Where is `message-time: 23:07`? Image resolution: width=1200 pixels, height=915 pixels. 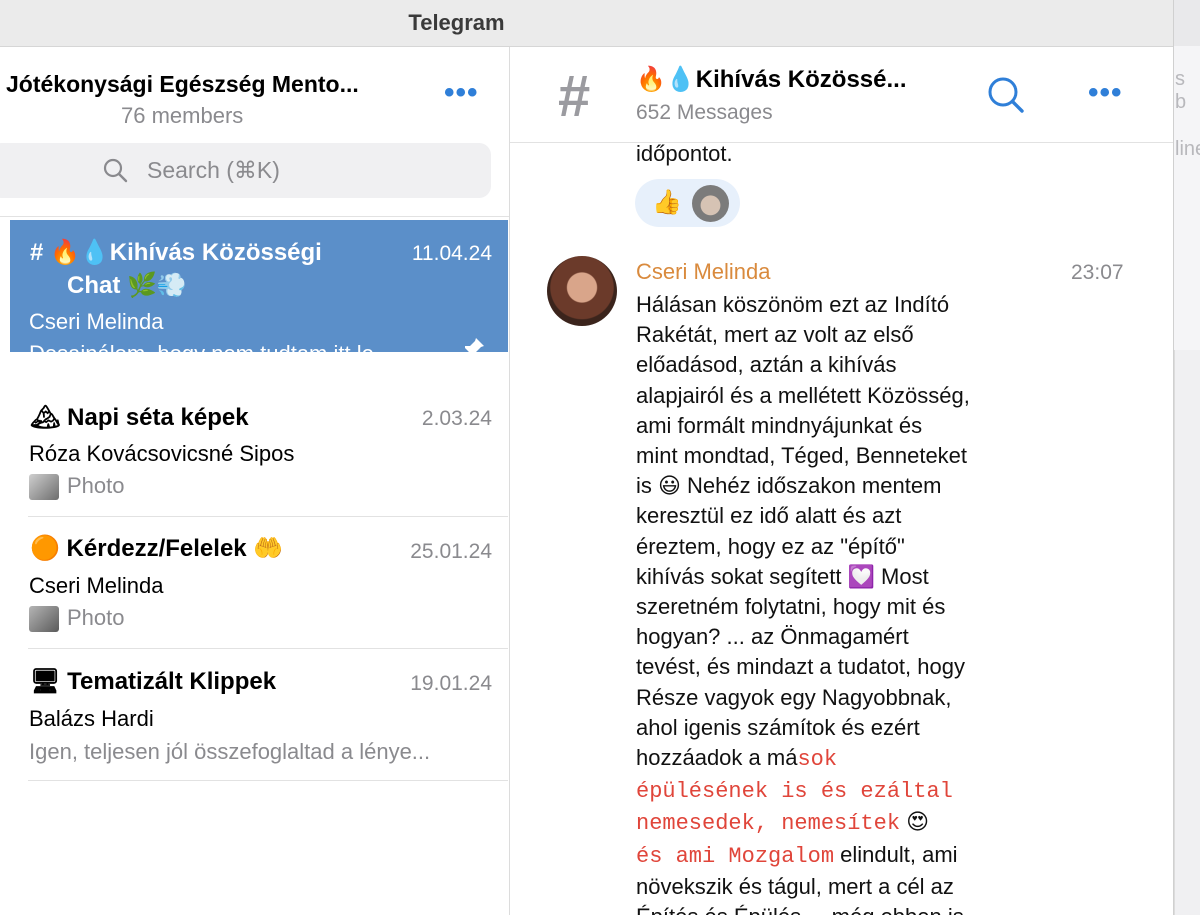
message-time: 23:07 is located at coordinates (1097, 272).